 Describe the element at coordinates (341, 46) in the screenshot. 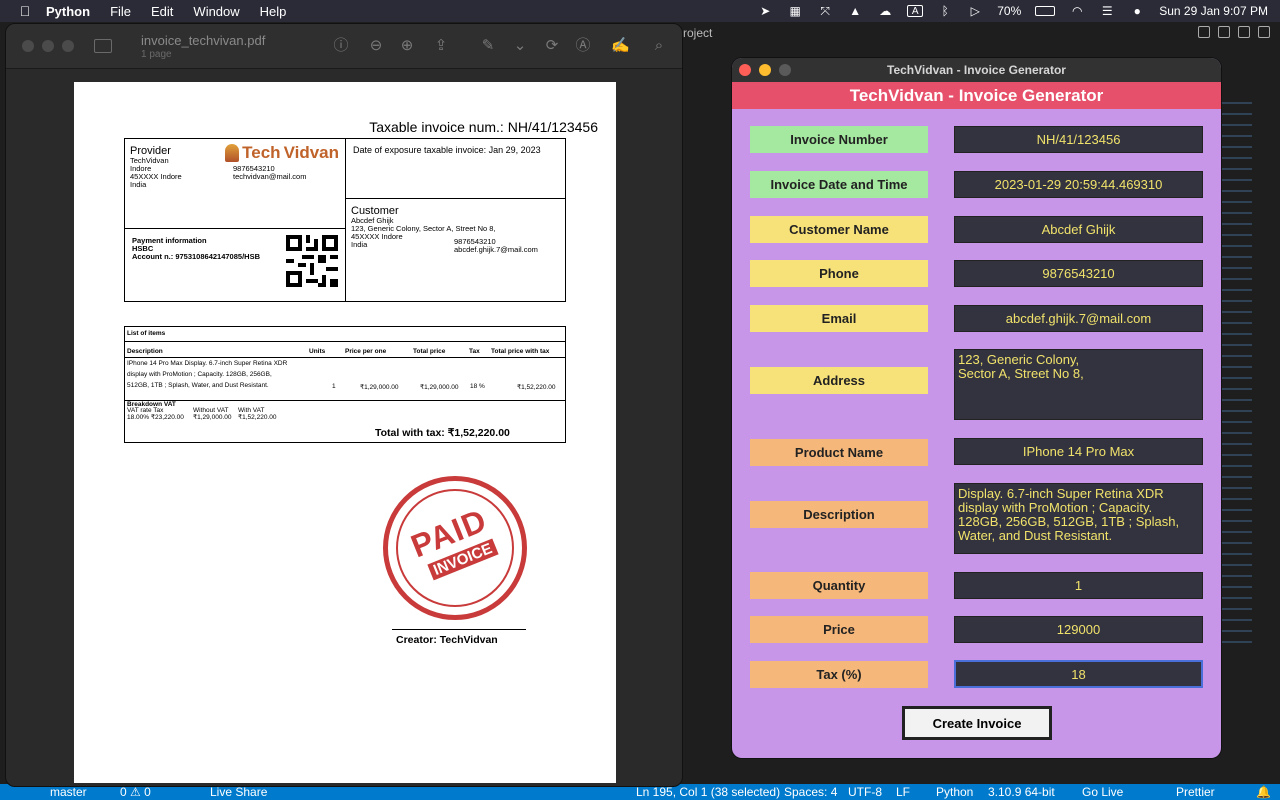

I see `info-icon: ⓘ` at that location.